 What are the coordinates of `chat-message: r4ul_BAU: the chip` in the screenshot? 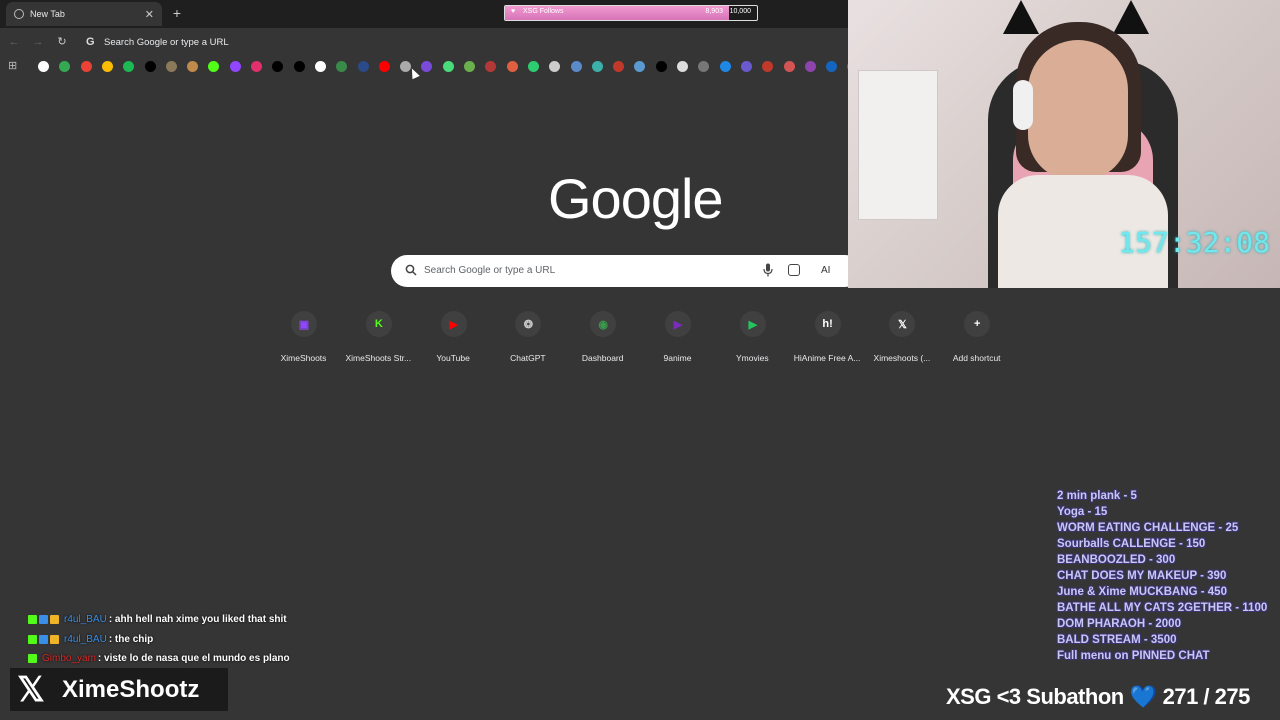 It's located at (288, 640).